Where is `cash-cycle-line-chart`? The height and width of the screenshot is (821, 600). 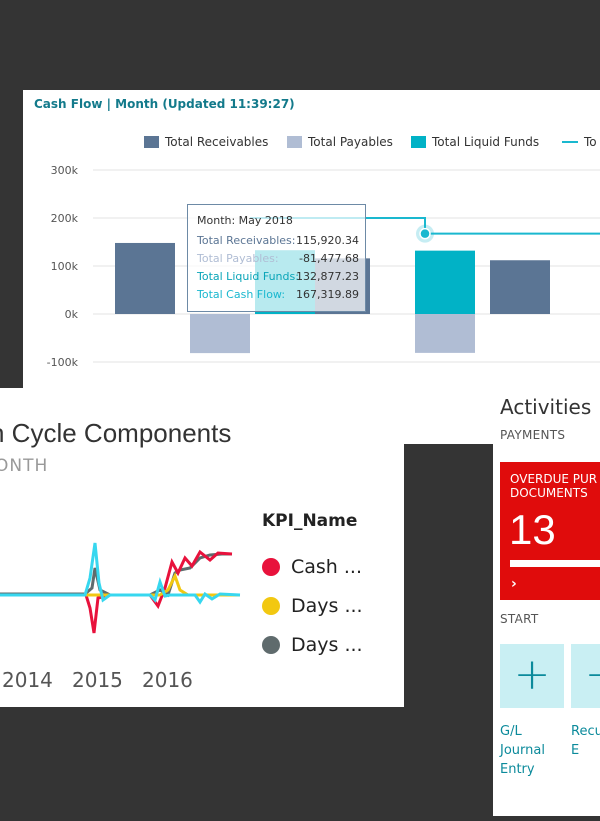 cash-cycle-line-chart is located at coordinates (120, 588).